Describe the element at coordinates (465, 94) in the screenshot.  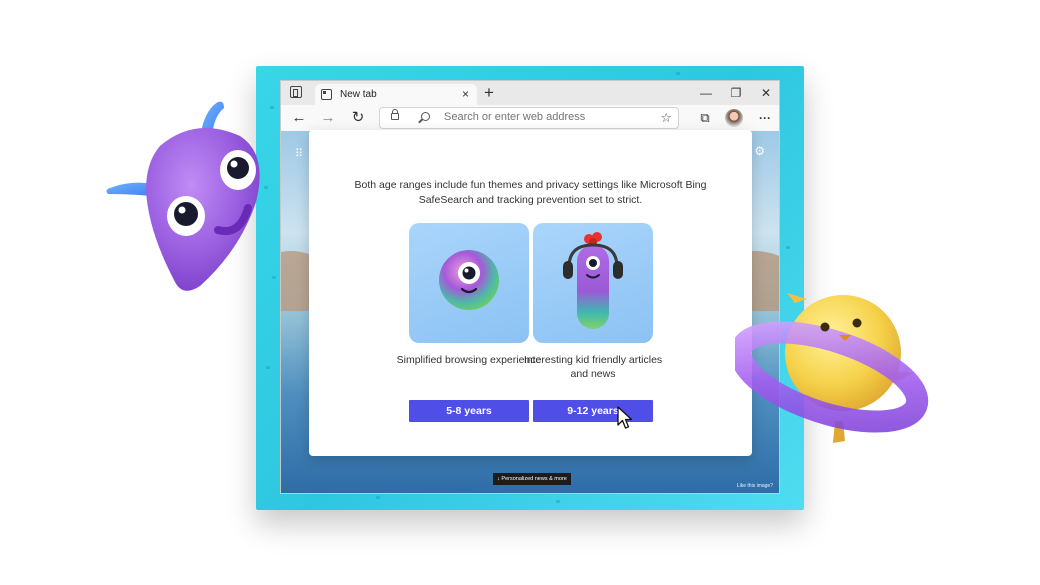
I see `tab-close-icon: ×` at that location.